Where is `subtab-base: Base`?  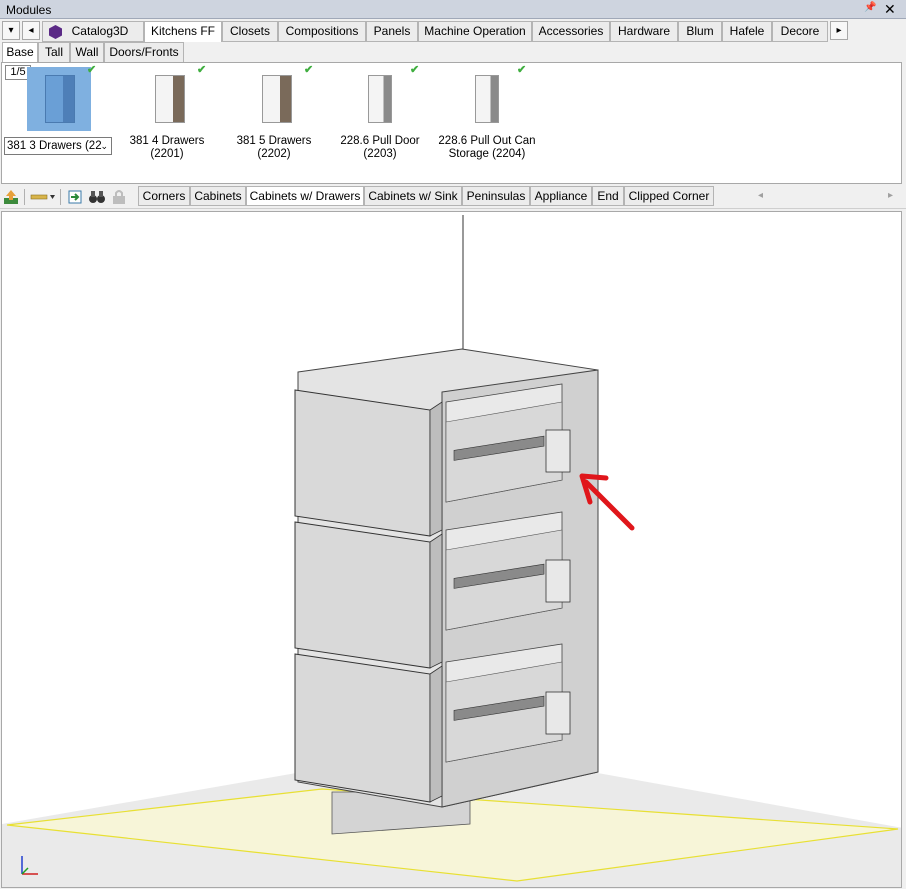
subtab-base: Base is located at coordinates (20, 52).